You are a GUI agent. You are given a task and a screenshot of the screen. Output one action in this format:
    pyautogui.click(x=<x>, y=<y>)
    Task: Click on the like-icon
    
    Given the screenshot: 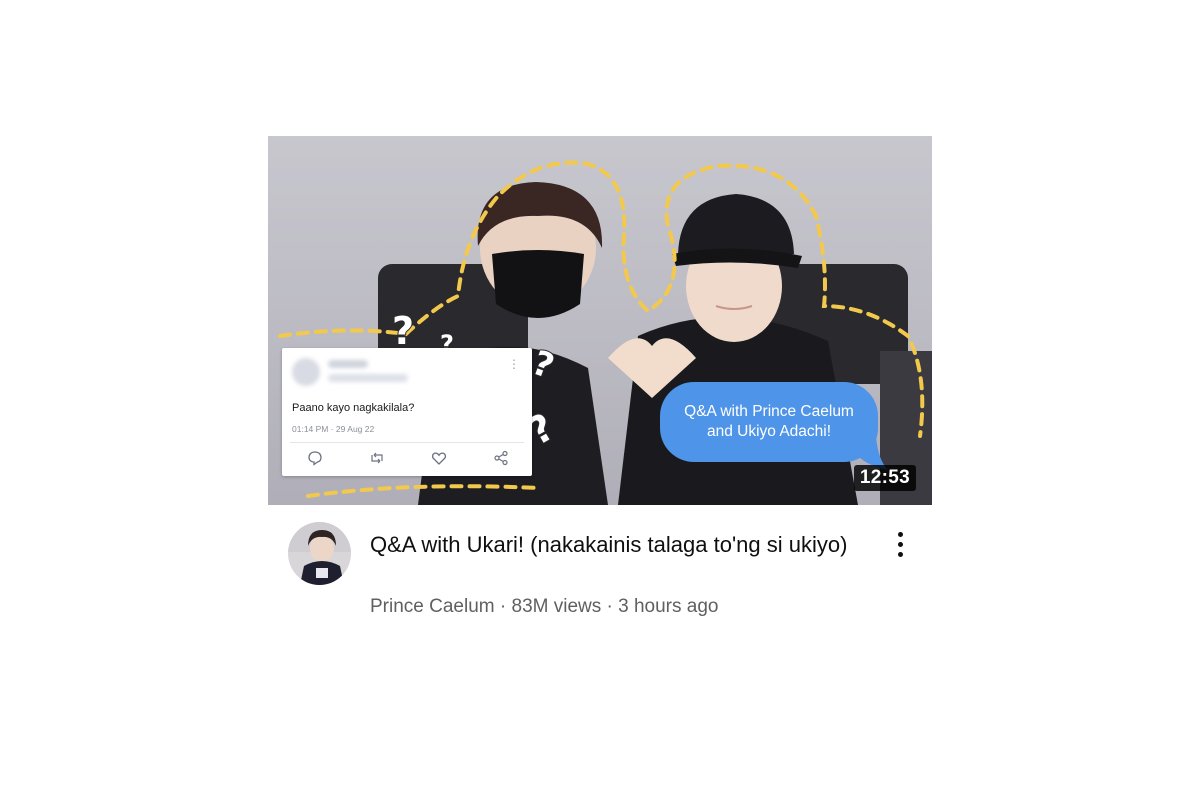 What is the action you would take?
    pyautogui.click(x=439, y=458)
    